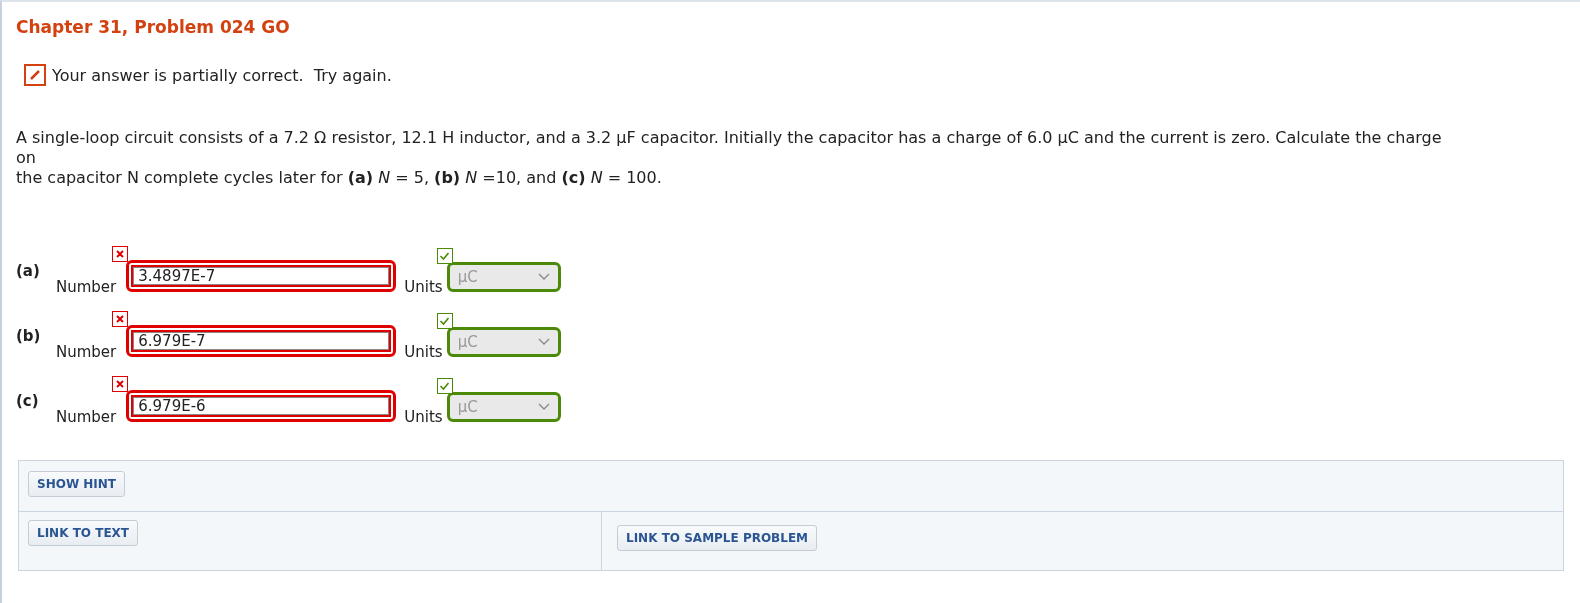 This screenshot has width=1580, height=603. What do you see at coordinates (28, 271) in the screenshot?
I see `part-label: (a)` at bounding box center [28, 271].